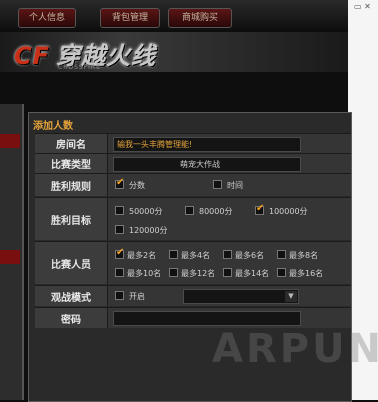  What do you see at coordinates (119, 253) in the screenshot?
I see `players-2-checkbox` at bounding box center [119, 253].